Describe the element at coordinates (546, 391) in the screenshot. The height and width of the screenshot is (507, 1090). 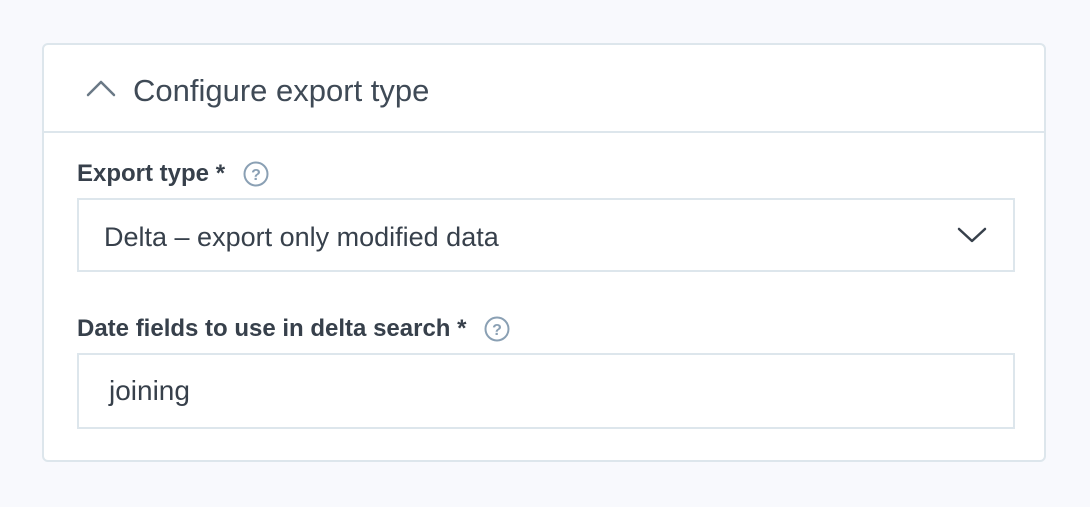
I see `date-fields-input: joining` at that location.